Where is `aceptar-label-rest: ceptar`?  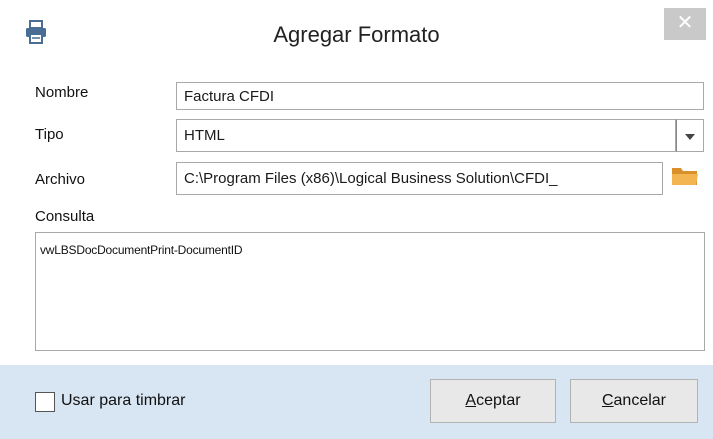 aceptar-label-rest: ceptar is located at coordinates (498, 400).